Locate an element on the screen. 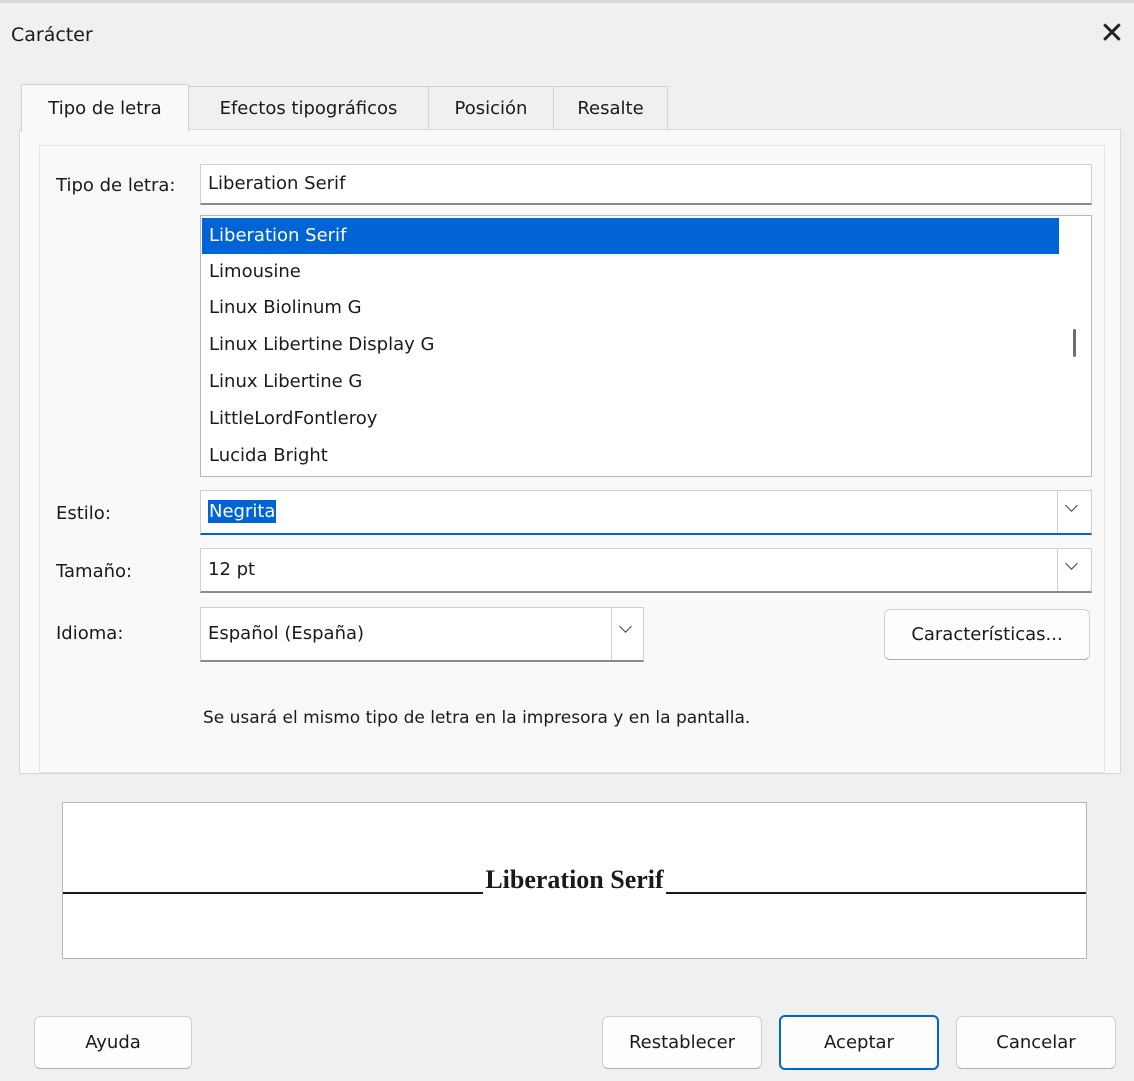  style-label: Estilo: is located at coordinates (83, 513).